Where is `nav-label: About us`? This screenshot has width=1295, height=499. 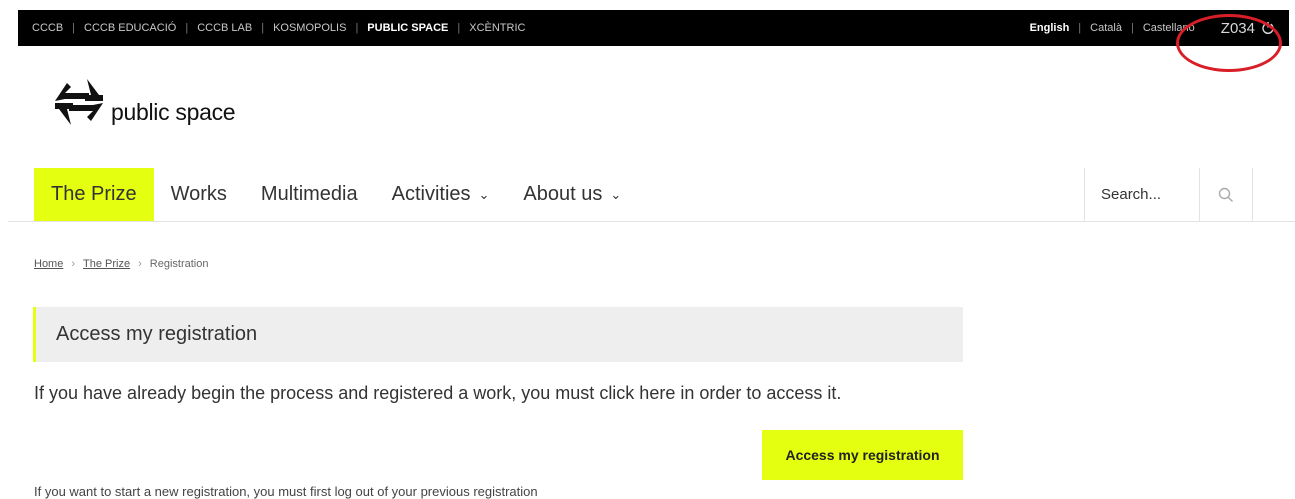
nav-label: About us is located at coordinates (563, 194).